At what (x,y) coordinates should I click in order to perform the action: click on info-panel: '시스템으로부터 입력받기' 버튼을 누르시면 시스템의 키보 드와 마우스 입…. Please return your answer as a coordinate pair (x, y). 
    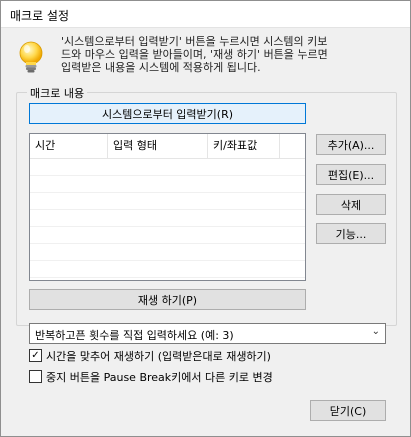
    Looking at the image, I should click on (207, 57).